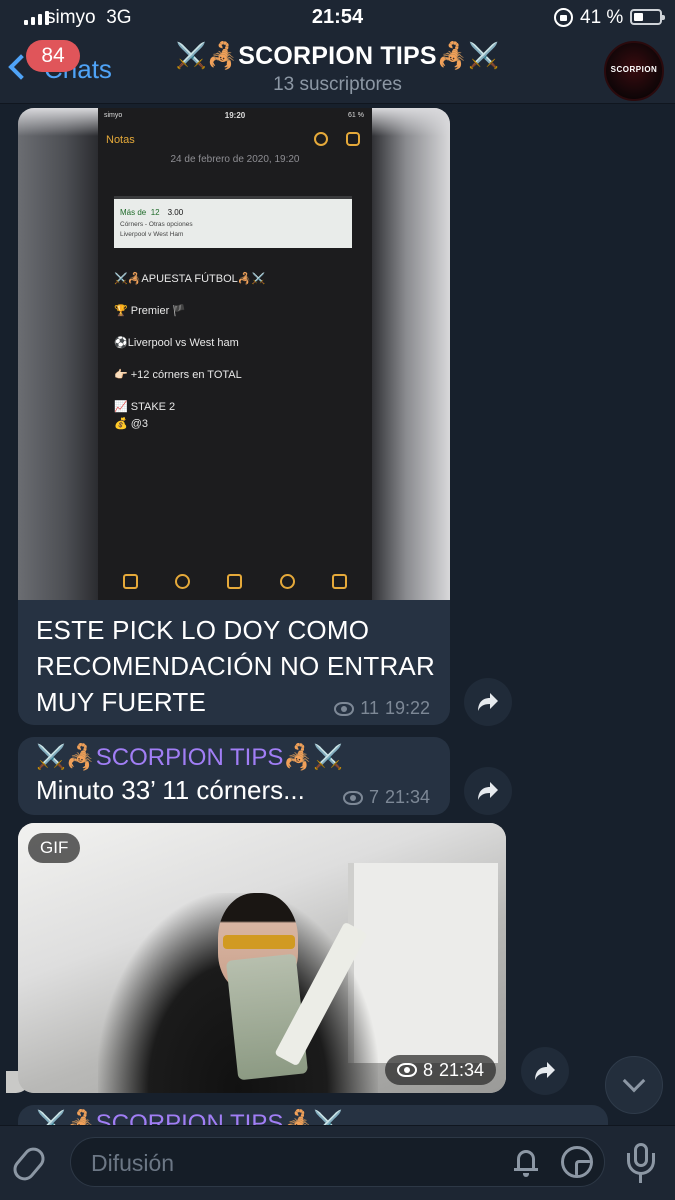  Describe the element at coordinates (176, 343) in the screenshot. I see `photo-note-line: ⚽Liverpool vs West ham` at that location.